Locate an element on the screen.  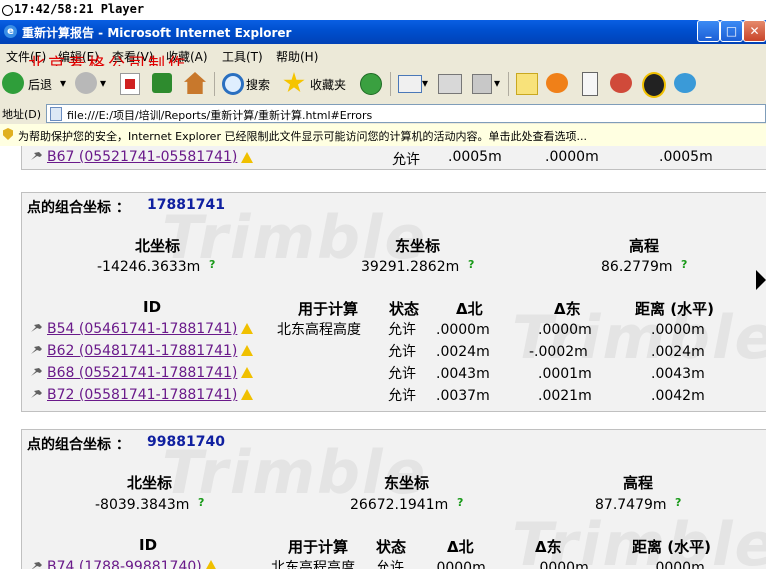
shield-icon is located at coordinates (8, 134).